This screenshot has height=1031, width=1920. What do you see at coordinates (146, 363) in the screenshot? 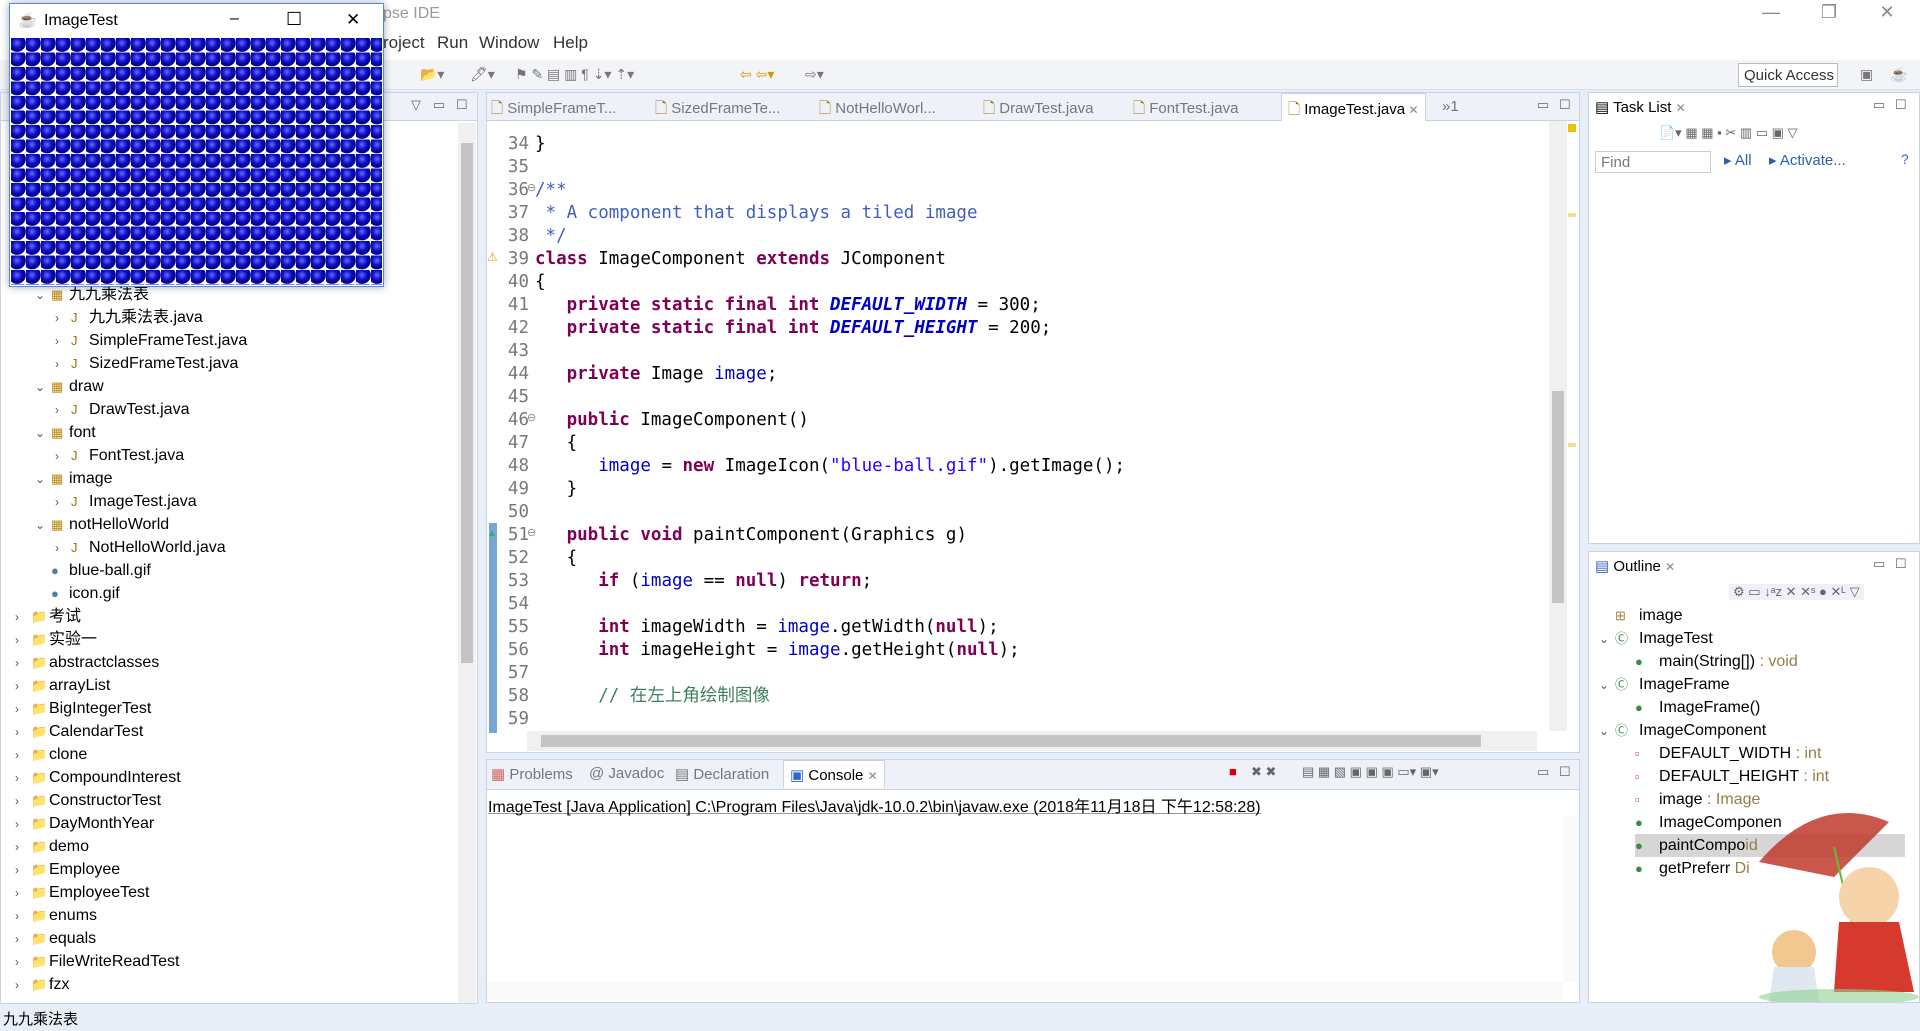
I see `tree-item: › J SizedFrameTest.java` at bounding box center [146, 363].